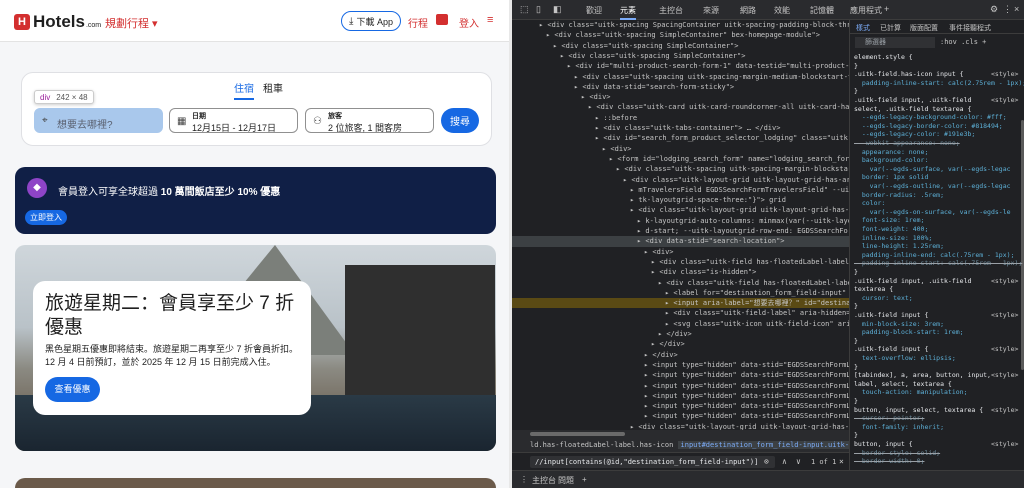  What do you see at coordinates (886, 9) in the screenshot?
I see `add-tab-icon: +` at bounding box center [886, 9].